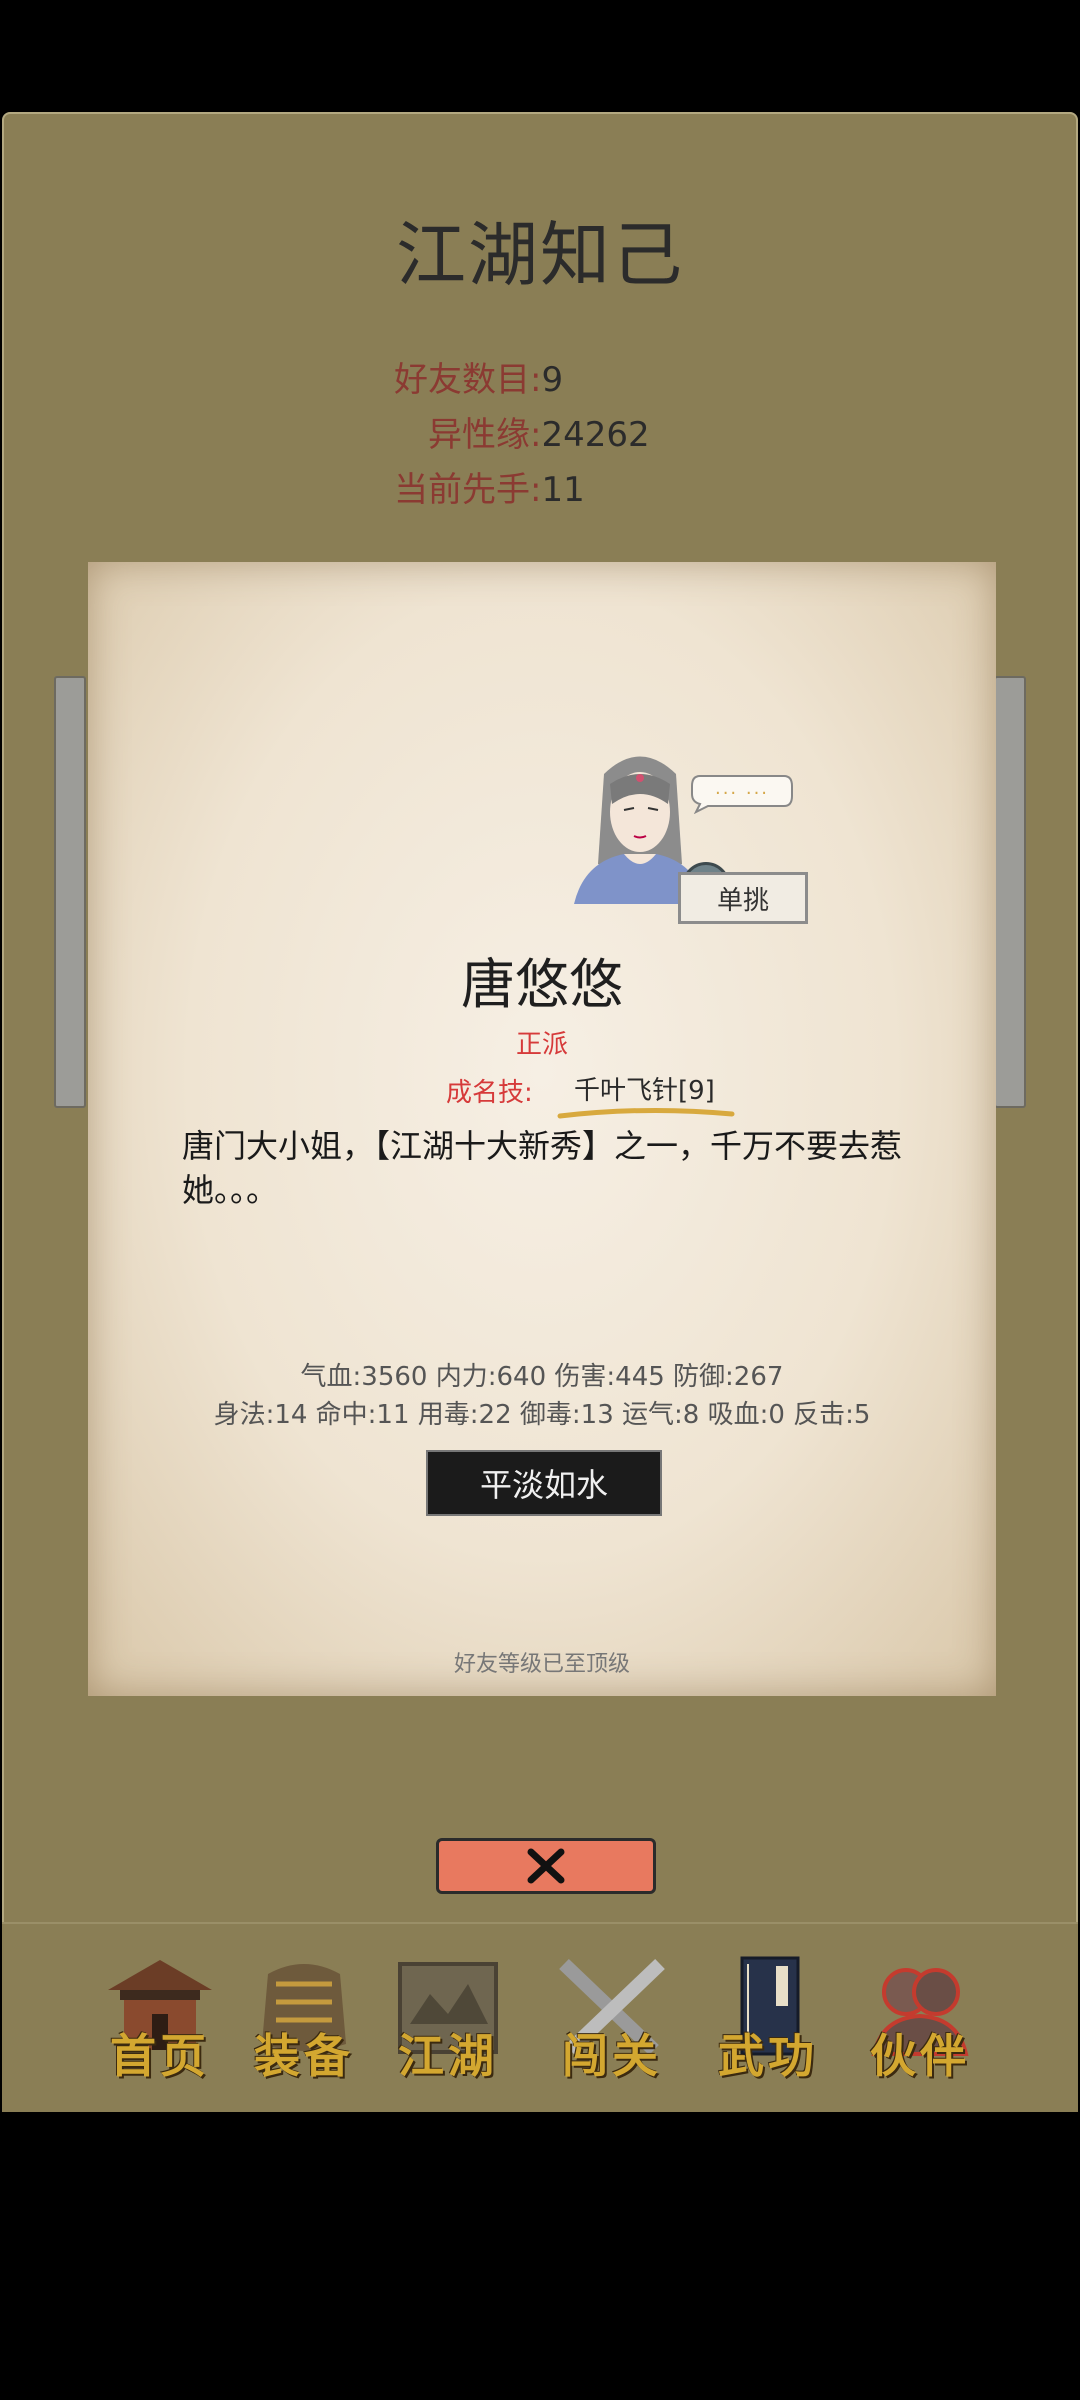 Image resolution: width=1080 pixels, height=2400 pixels. I want to click on nav-label-home: 首页, so click(160, 2056).